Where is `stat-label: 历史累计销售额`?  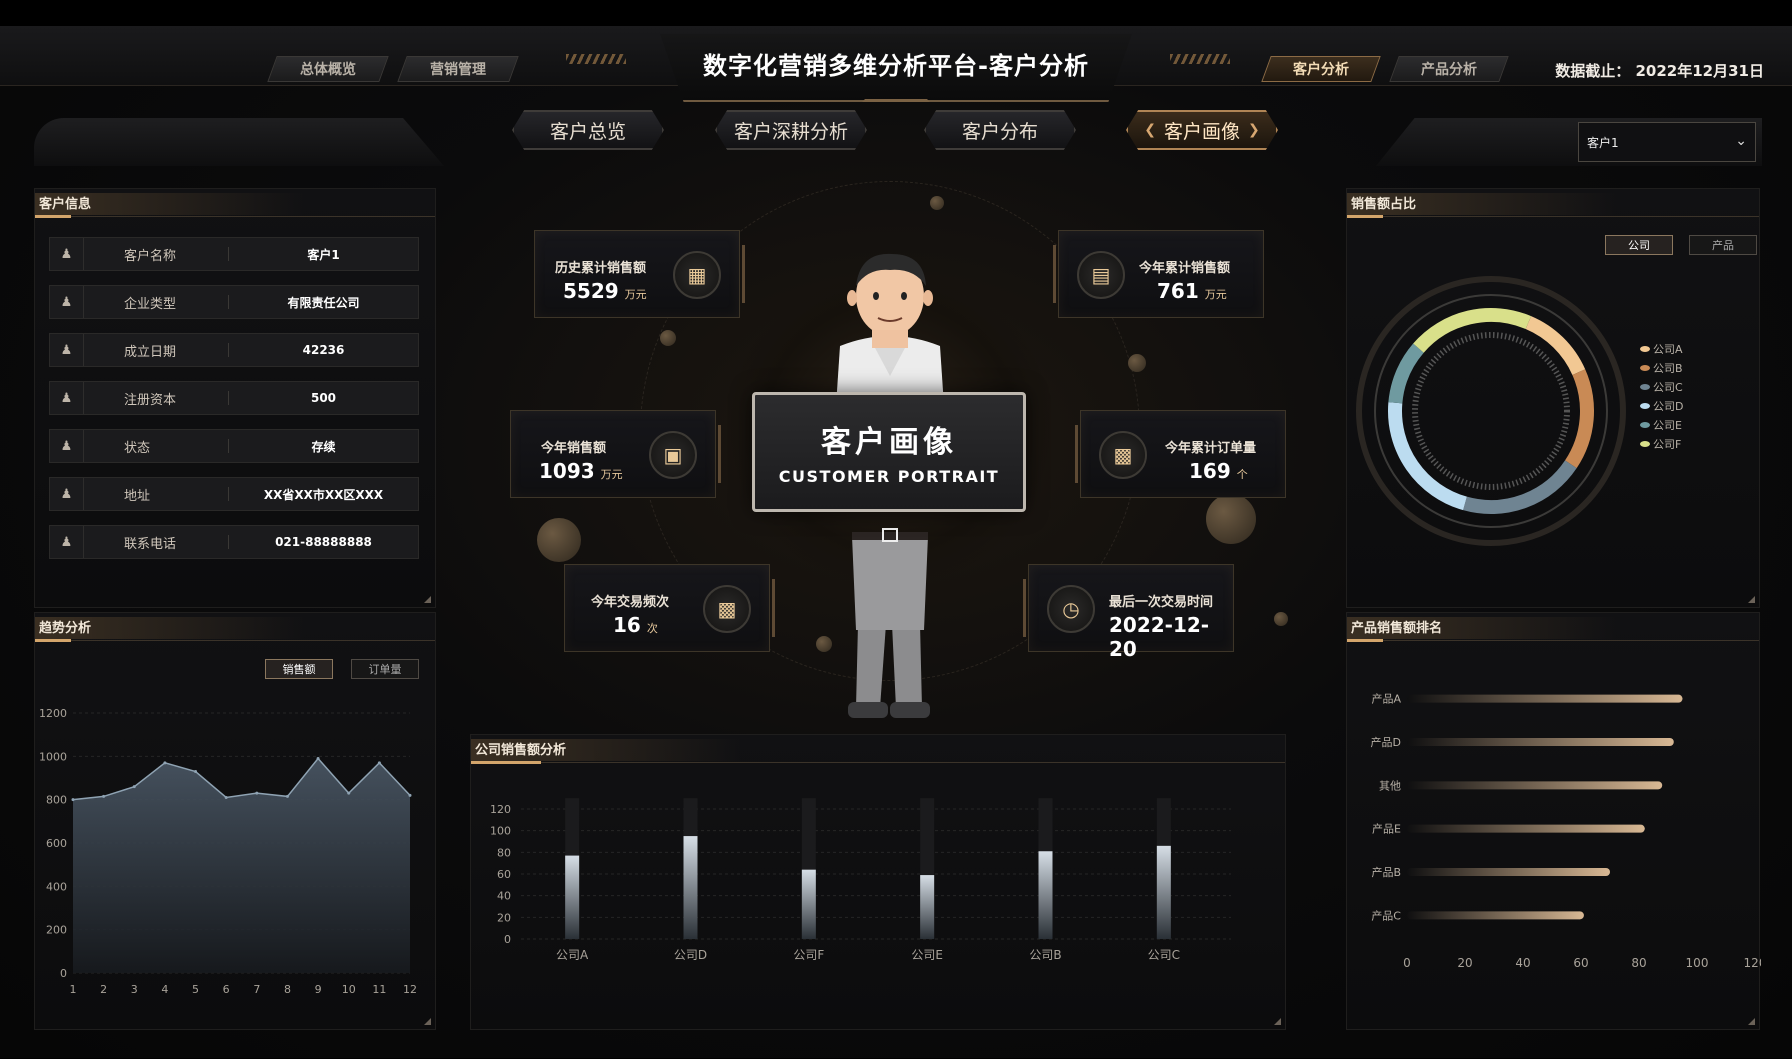 stat-label: 历史累计销售额 is located at coordinates (601, 268).